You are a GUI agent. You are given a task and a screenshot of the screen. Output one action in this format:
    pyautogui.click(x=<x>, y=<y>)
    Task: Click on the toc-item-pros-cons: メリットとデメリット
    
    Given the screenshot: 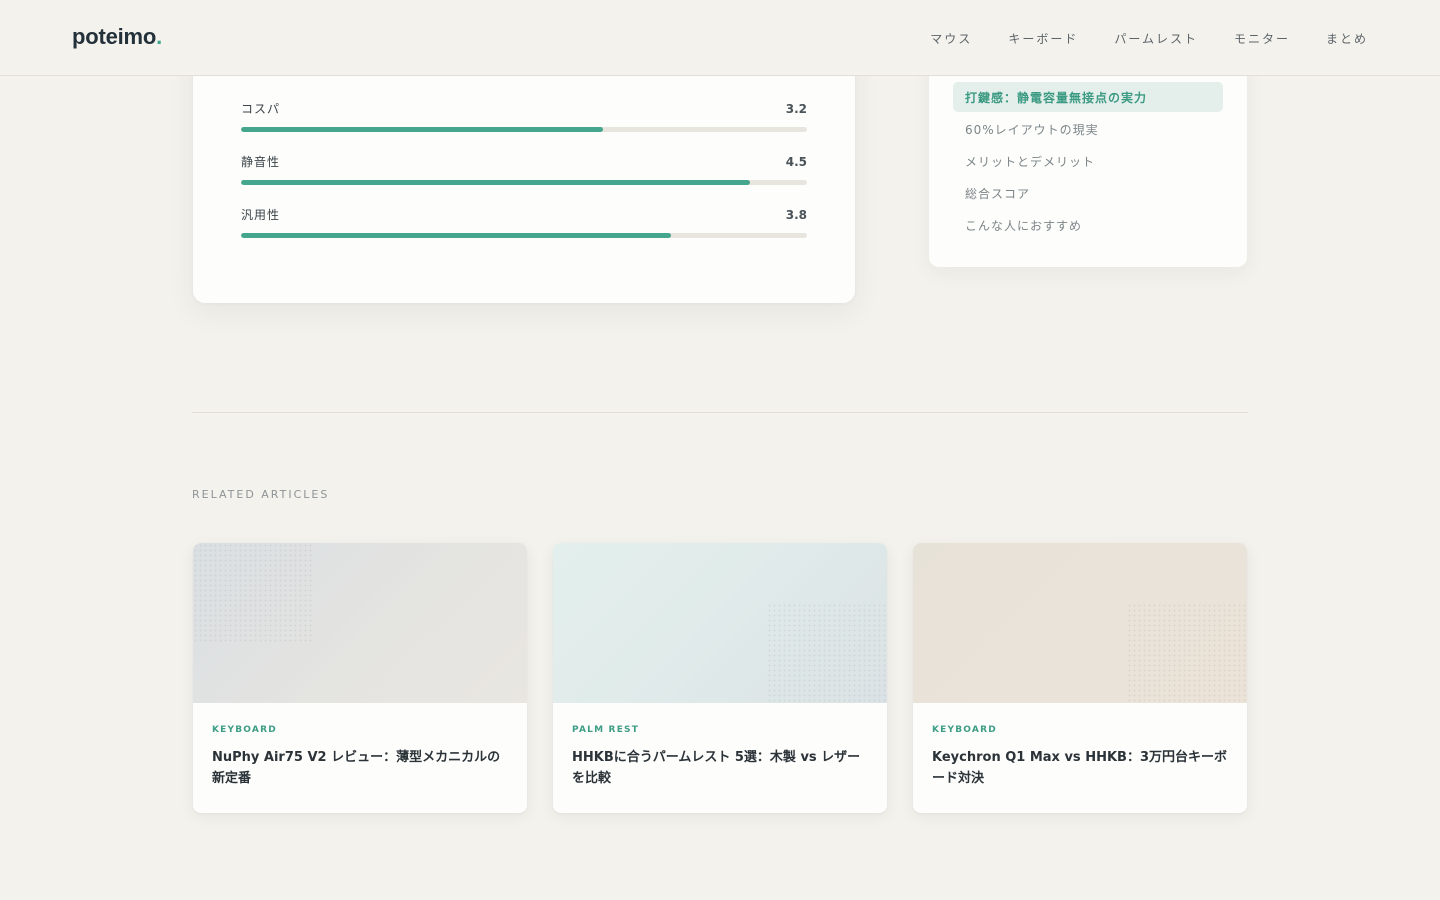 What is the action you would take?
    pyautogui.click(x=1088, y=161)
    